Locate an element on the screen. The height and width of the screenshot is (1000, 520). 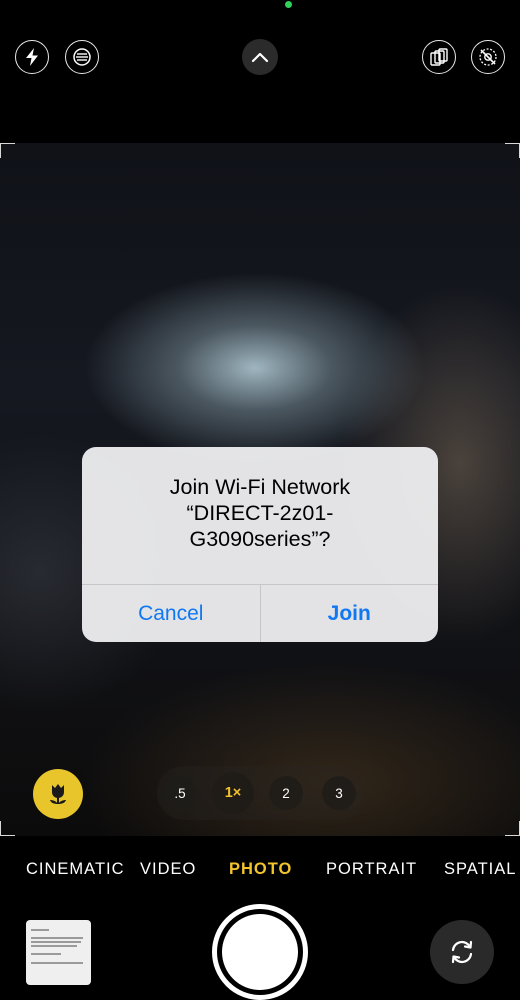
live-photo-button is located at coordinates (82, 57).